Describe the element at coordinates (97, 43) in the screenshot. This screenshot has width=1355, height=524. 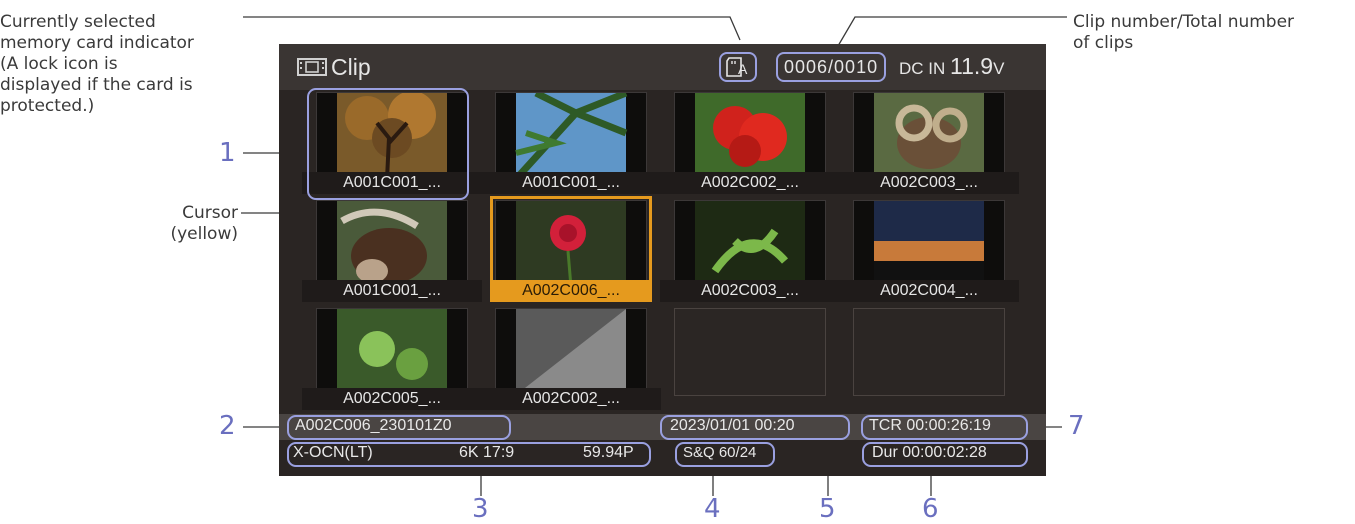
I see `annotation-line: memory card indicator` at that location.